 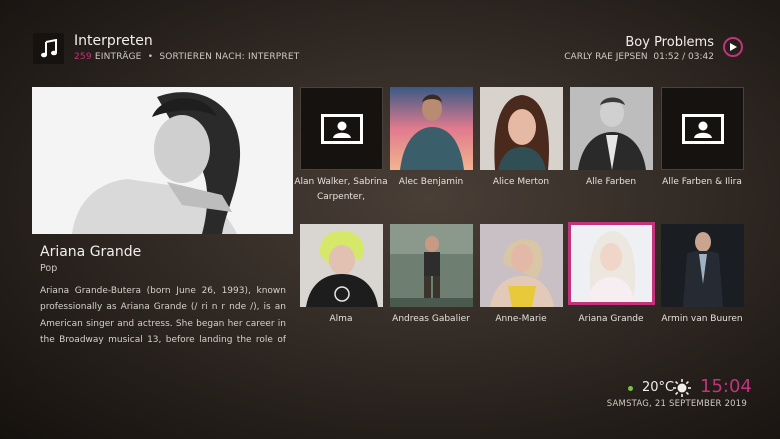 I want to click on current-date: SAMSTAG, 21 SEPTEMBER 2019, so click(x=676, y=404).